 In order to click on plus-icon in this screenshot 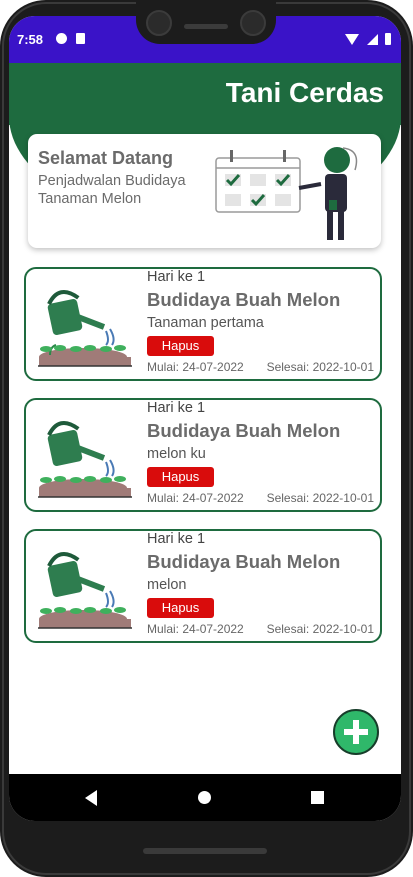, I will do `click(356, 732)`.